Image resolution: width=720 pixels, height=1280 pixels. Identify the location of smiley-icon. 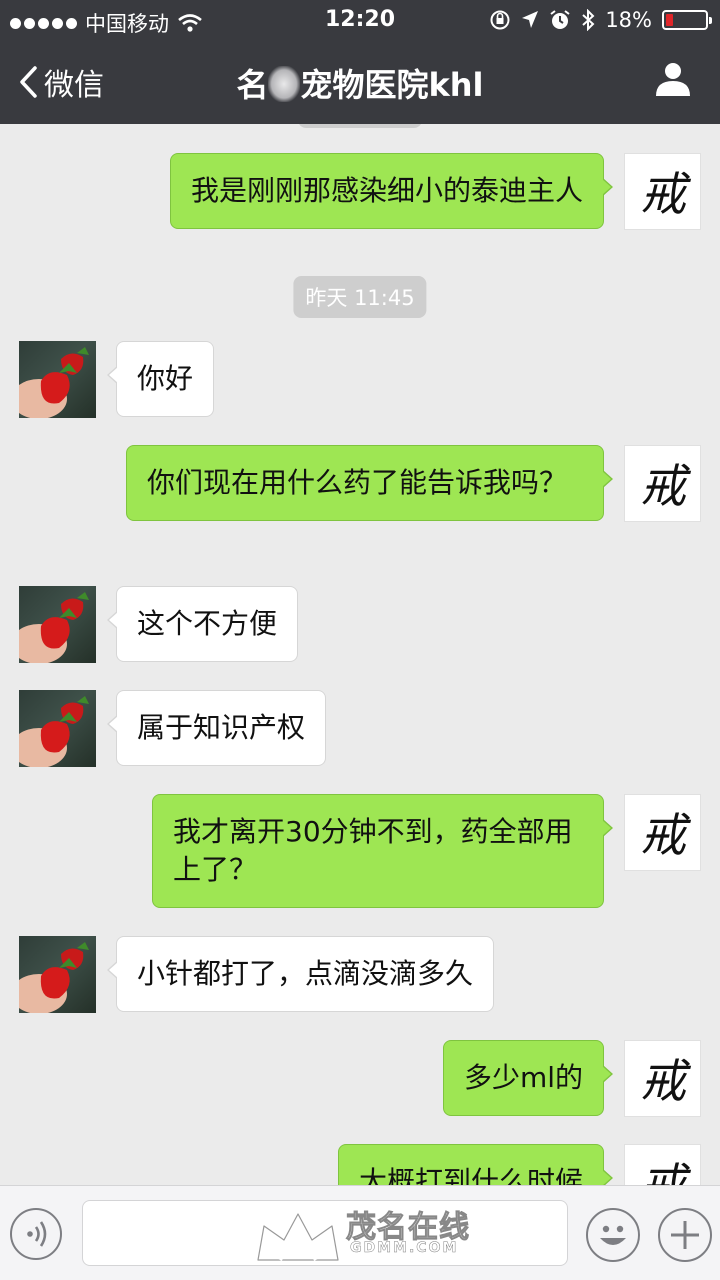
(613, 1235).